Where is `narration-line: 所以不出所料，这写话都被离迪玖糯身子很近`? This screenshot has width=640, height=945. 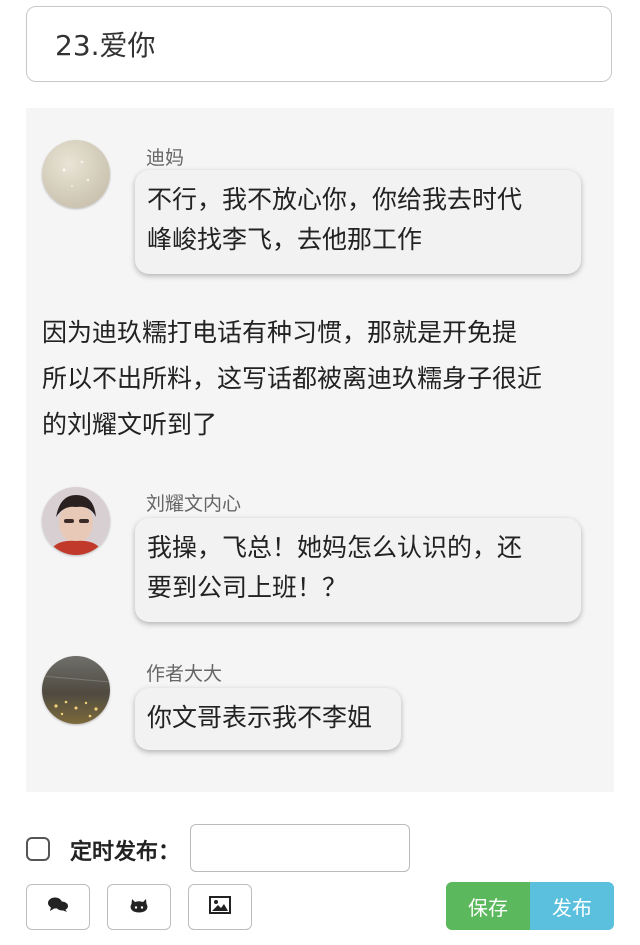
narration-line: 所以不出所料，这写话都被离迪玖糯身子很近 is located at coordinates (292, 378).